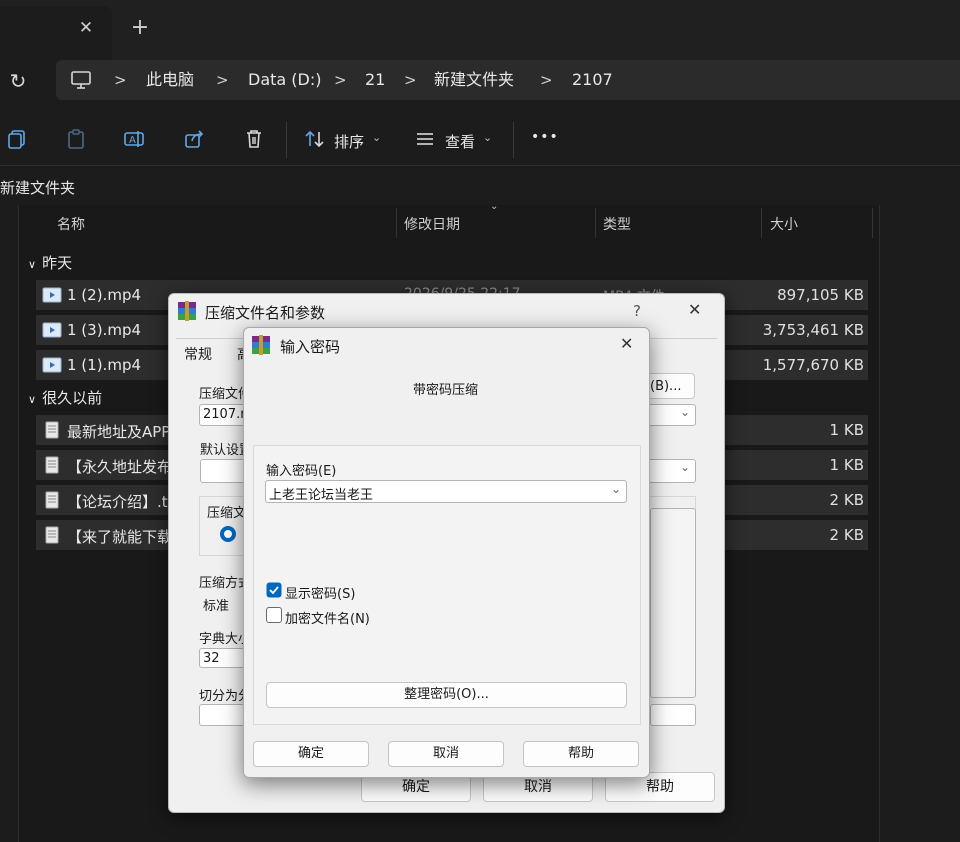 The width and height of the screenshot is (960, 842). I want to click on sort-caret-icon: ⌄, so click(494, 206).